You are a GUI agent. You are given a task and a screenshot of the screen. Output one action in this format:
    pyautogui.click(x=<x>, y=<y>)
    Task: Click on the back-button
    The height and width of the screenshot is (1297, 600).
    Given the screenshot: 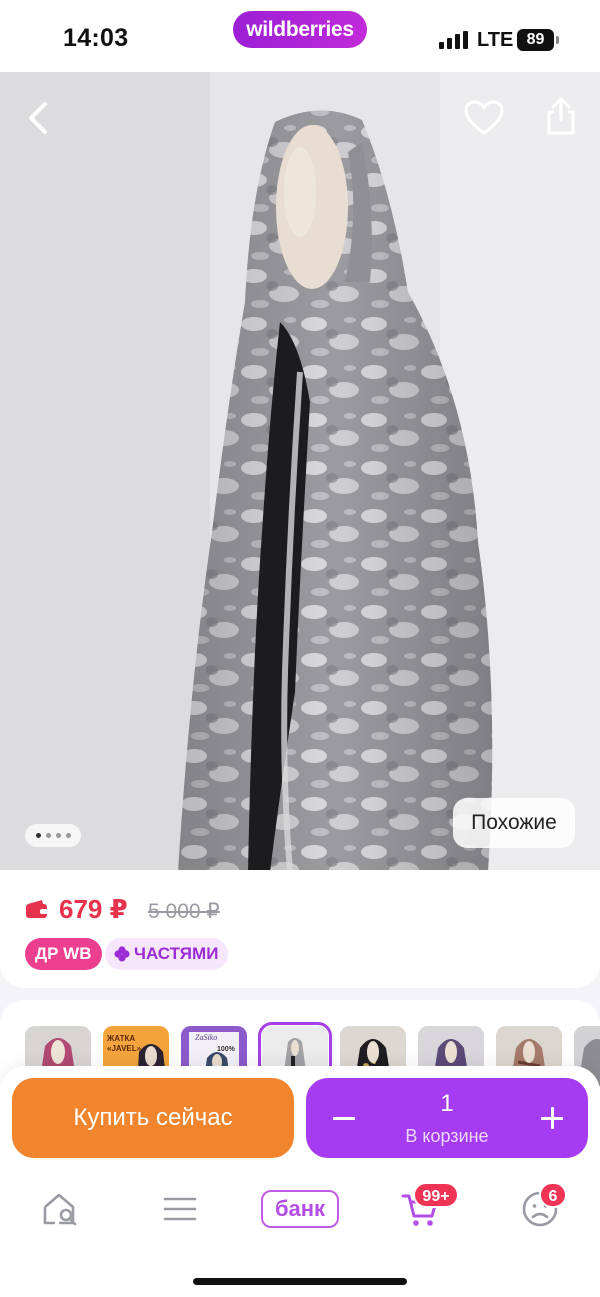 What is the action you would take?
    pyautogui.click(x=39, y=118)
    